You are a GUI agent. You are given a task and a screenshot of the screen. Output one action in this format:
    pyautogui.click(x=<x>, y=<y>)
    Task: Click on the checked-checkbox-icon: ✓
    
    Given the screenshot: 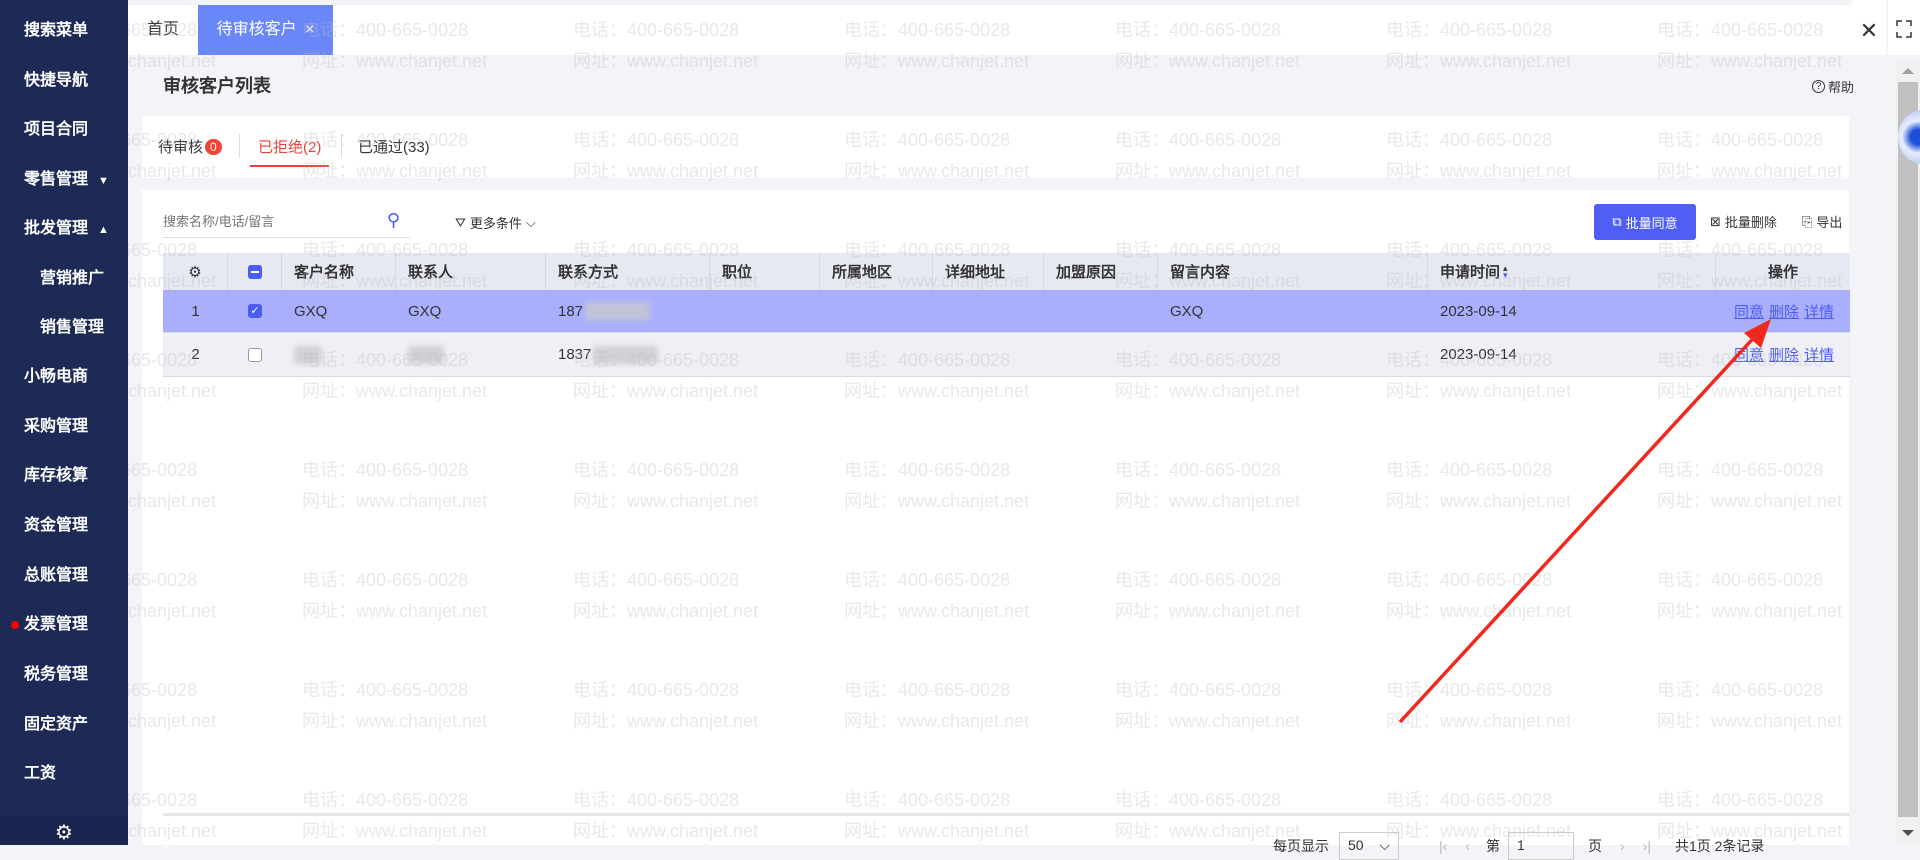 What is the action you would take?
    pyautogui.click(x=255, y=311)
    